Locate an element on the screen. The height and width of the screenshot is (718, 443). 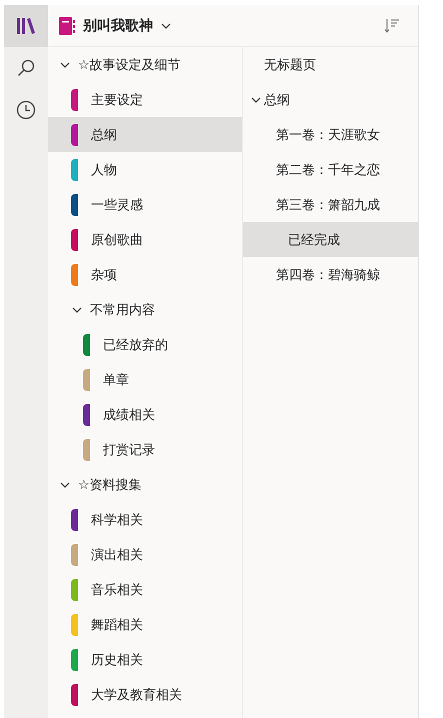
clock-icon is located at coordinates (26, 110).